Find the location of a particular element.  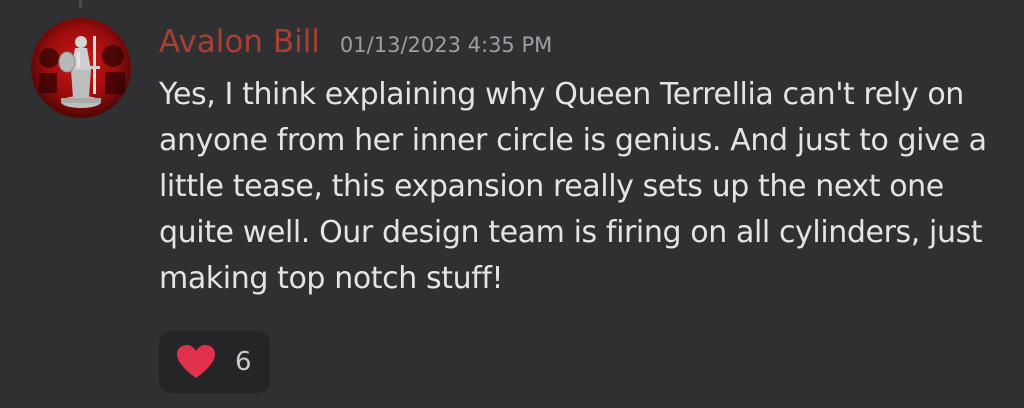

timestamp: 01/13/2023 4:35 PM is located at coordinates (446, 45).